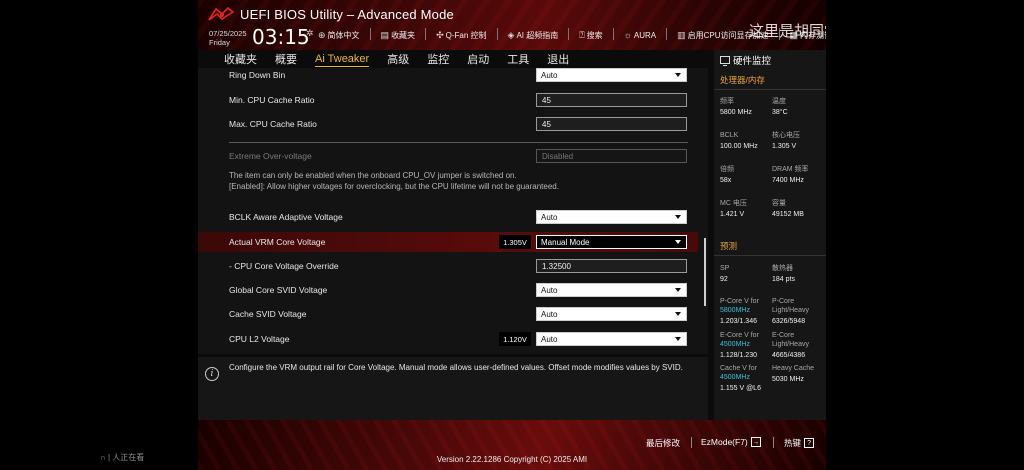  I want to click on tab-3: 高级, so click(398, 59).